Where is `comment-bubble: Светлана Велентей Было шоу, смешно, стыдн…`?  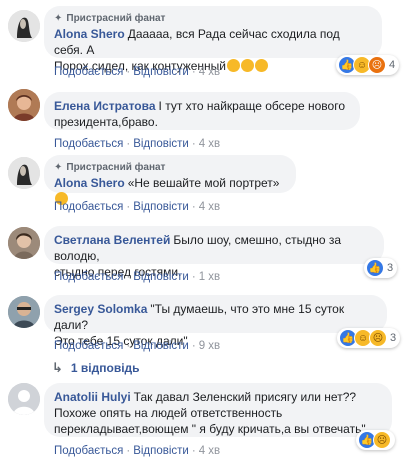 comment-bubble: Светлана Велентей Было шоу, смешно, стыдн… is located at coordinates (214, 252).